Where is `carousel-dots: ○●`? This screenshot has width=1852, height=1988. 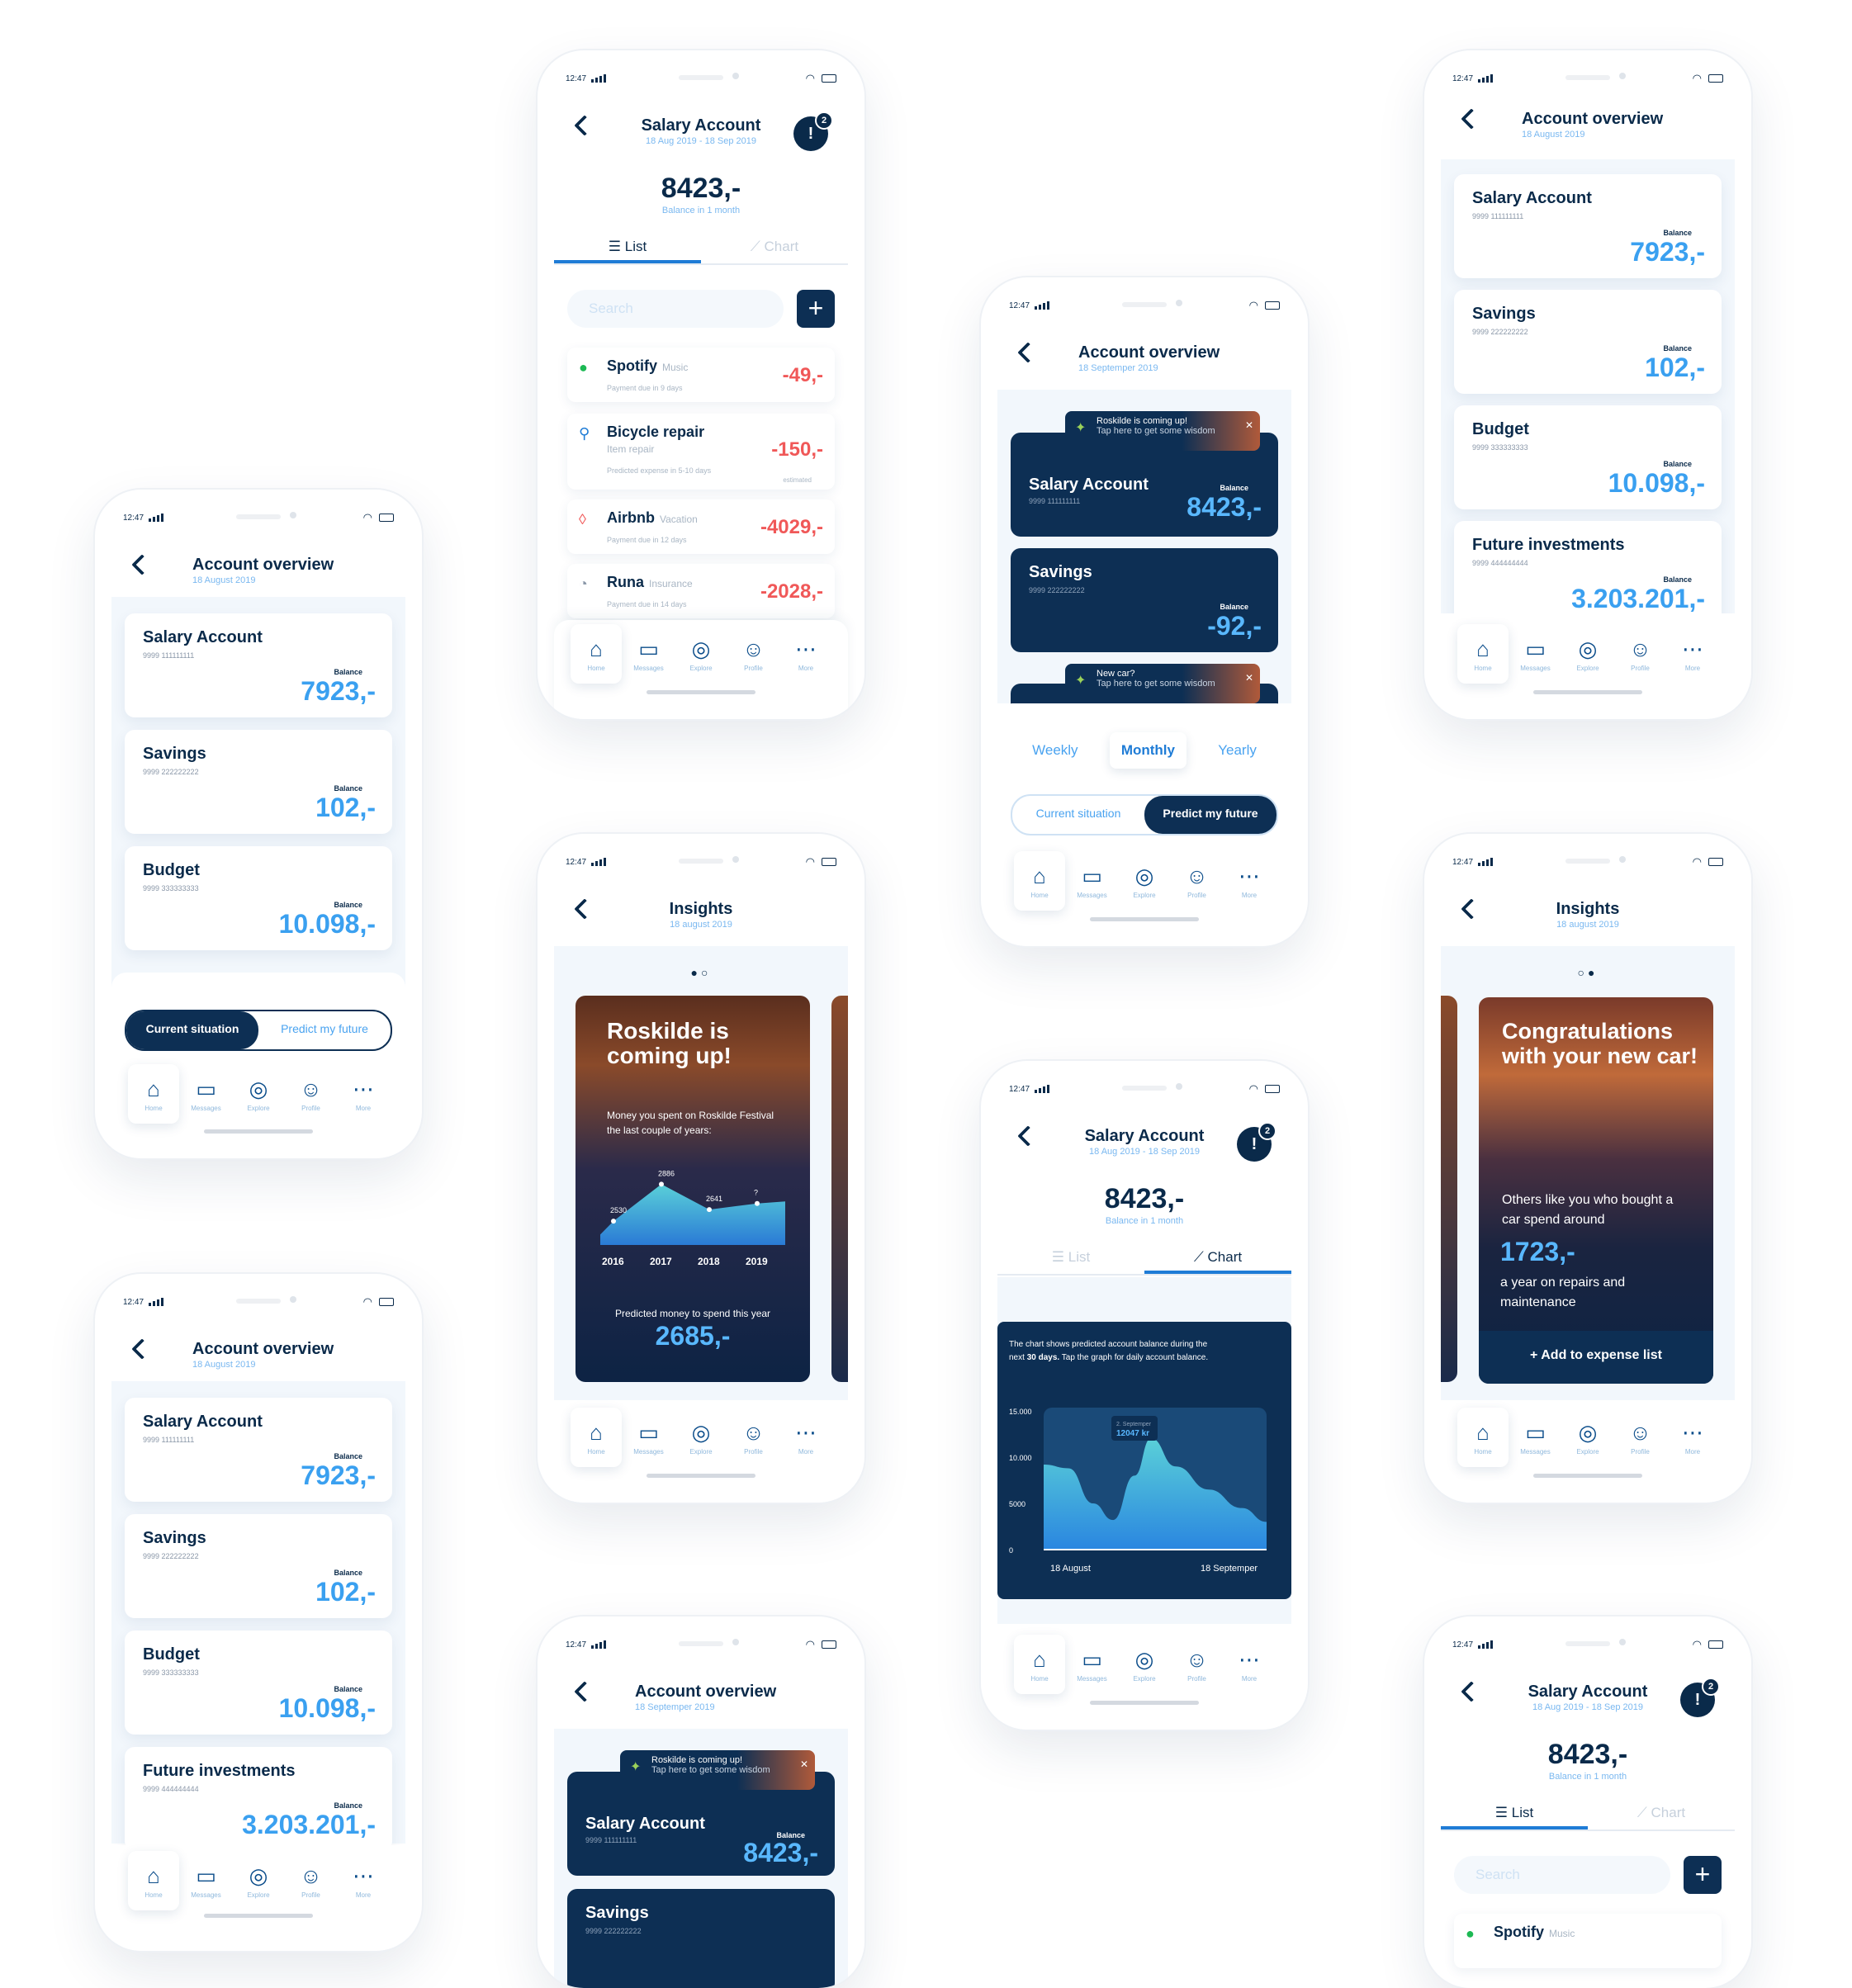 carousel-dots: ○● is located at coordinates (1588, 972).